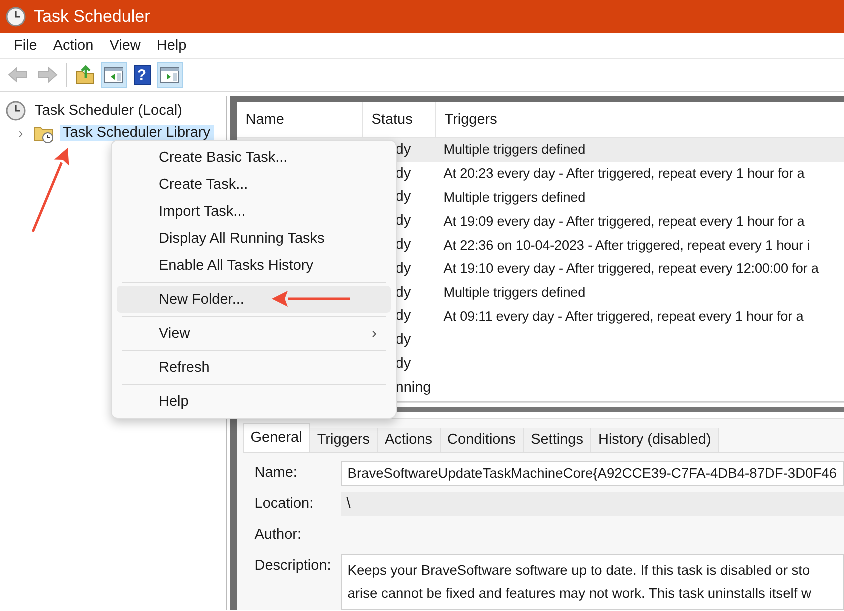 This screenshot has width=844, height=611. Describe the element at coordinates (558, 440) in the screenshot. I see `tab: Settings` at that location.